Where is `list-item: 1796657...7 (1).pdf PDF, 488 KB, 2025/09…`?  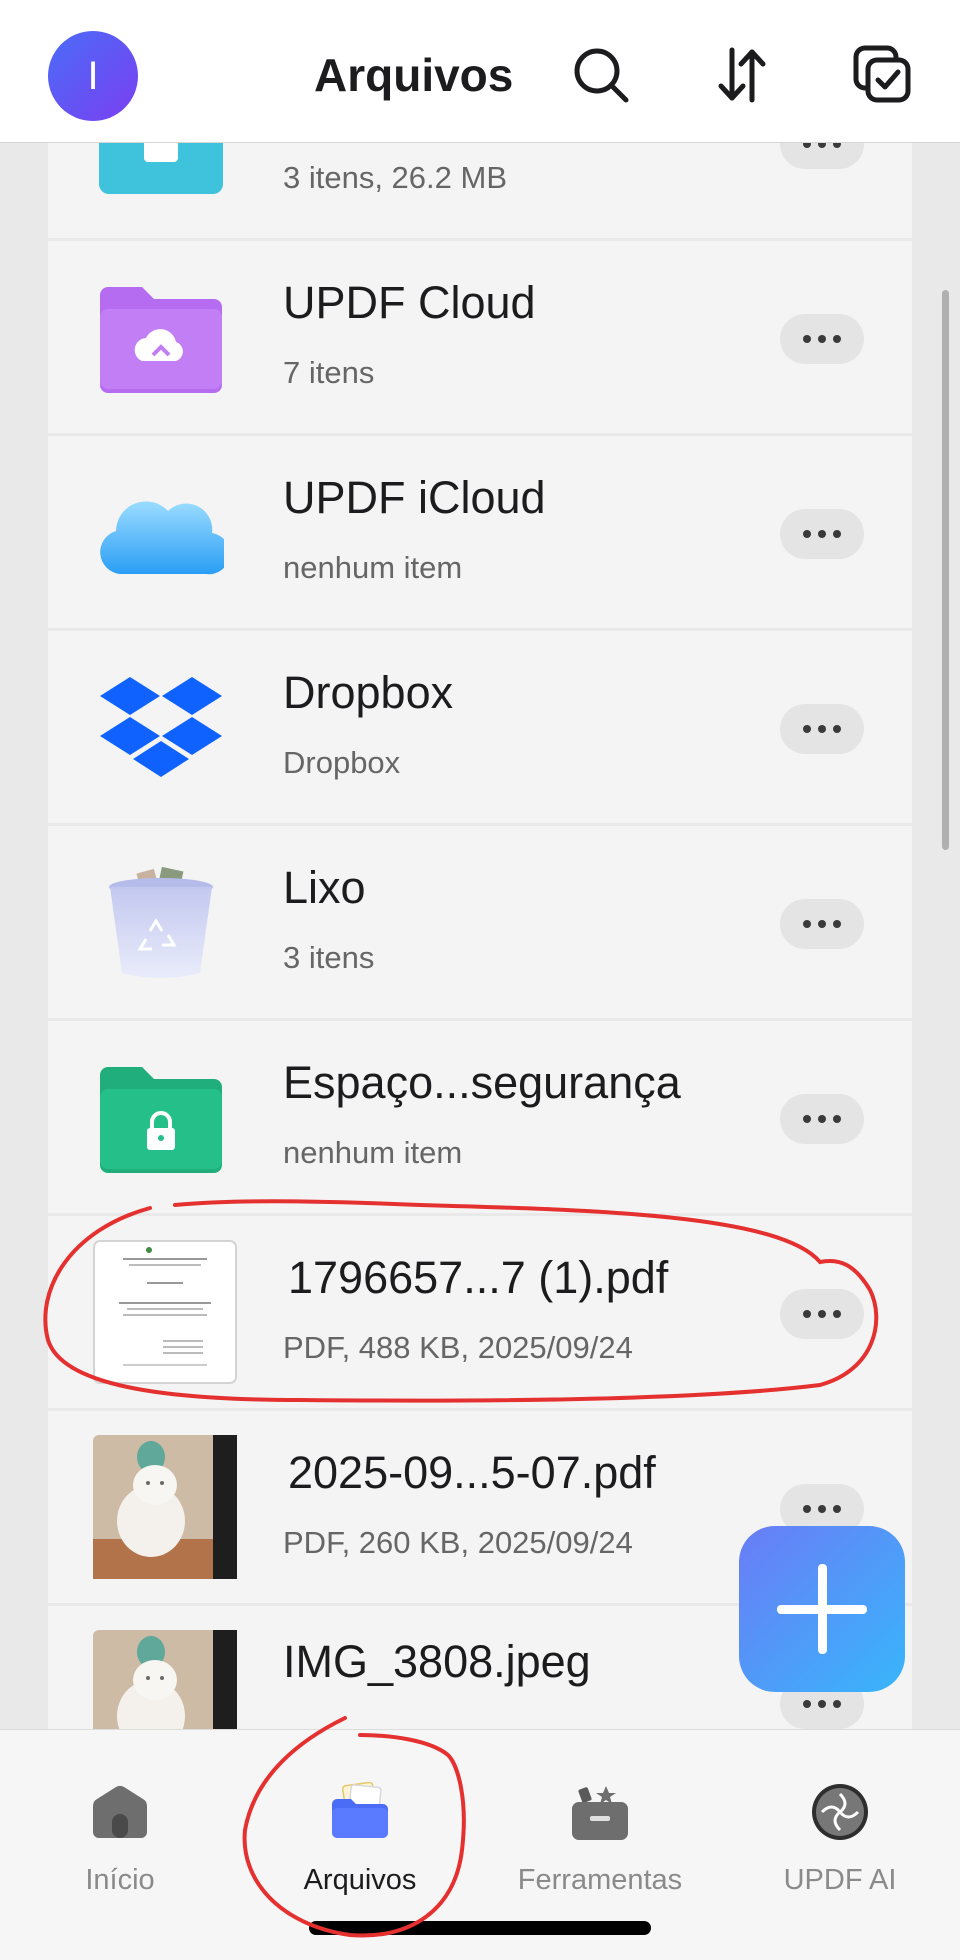
list-item: 1796657...7 (1).pdf PDF, 488 KB, 2025/09… is located at coordinates (480, 1312).